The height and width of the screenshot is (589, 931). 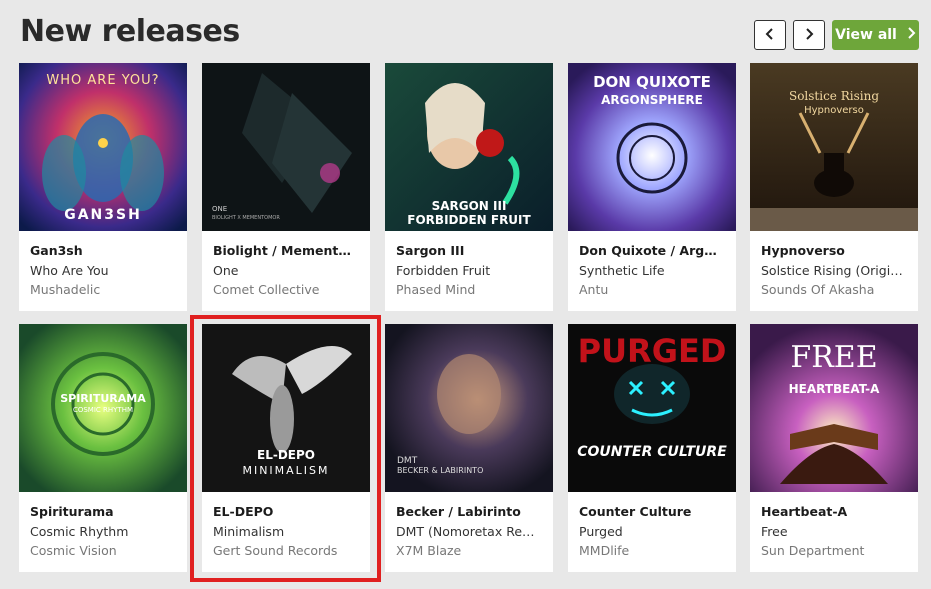 I want to click on release-title: DMT (Nomoretax Remix), so click(x=469, y=531).